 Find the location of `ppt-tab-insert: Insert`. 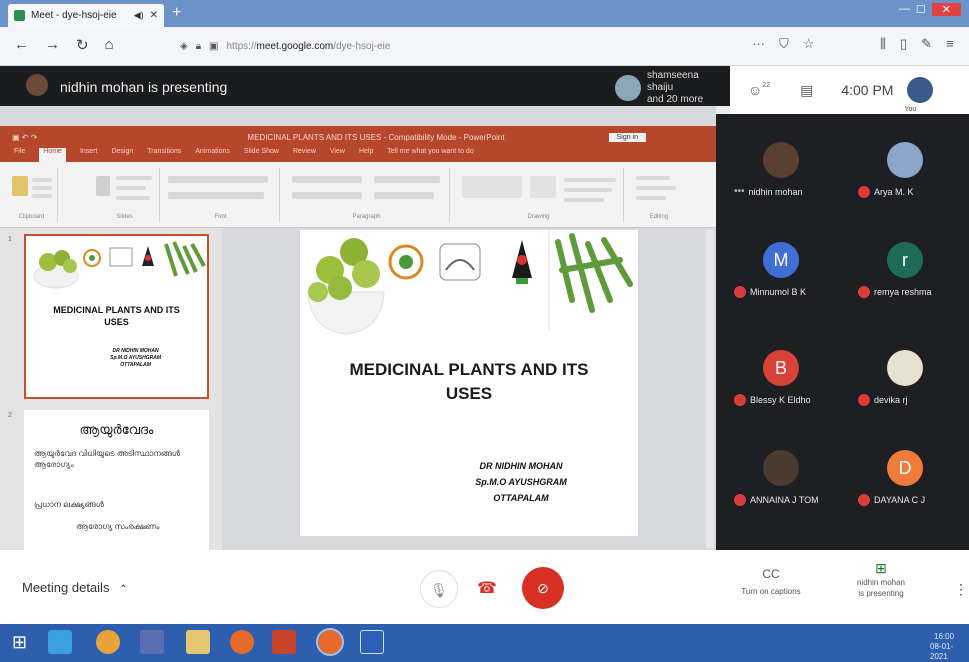

ppt-tab-insert: Insert is located at coordinates (89, 155).